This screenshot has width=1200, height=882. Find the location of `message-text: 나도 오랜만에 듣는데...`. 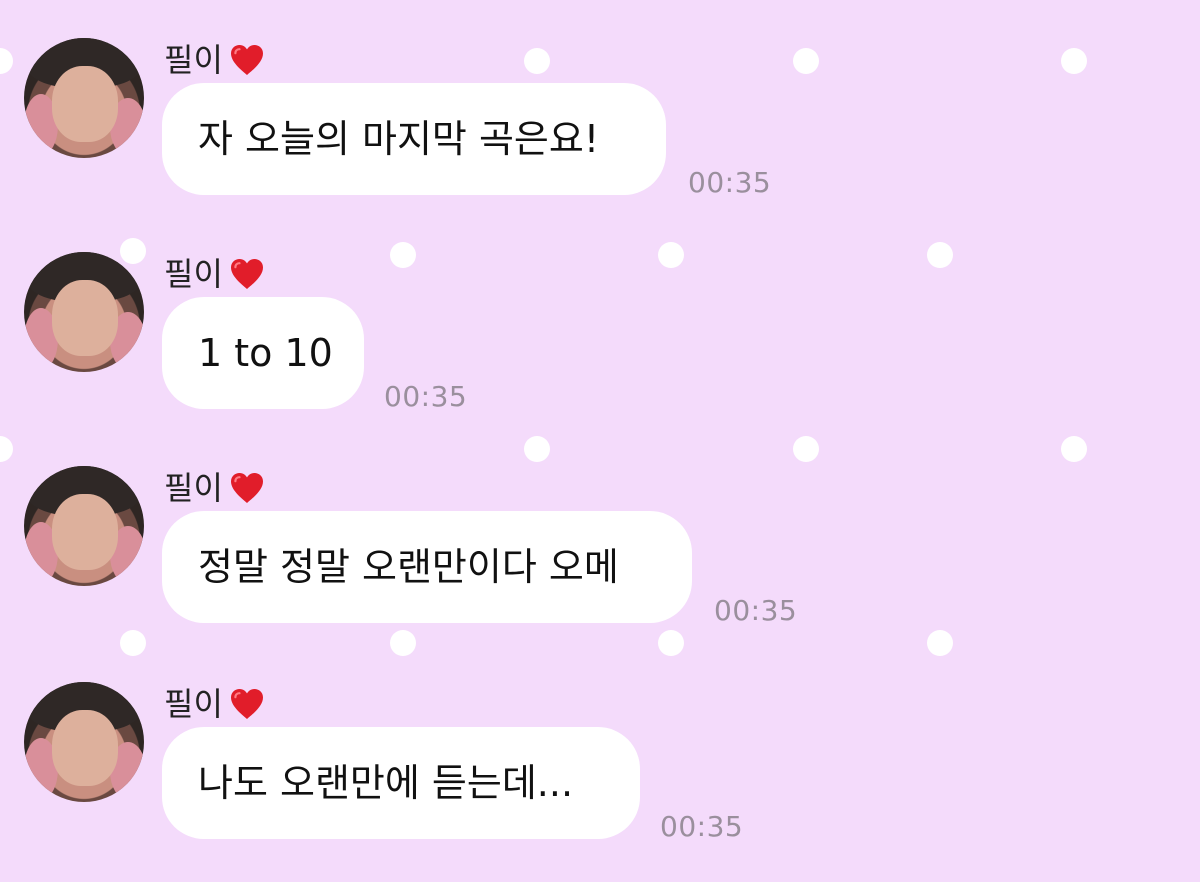

message-text: 나도 오랜만에 듣는데... is located at coordinates (386, 783).